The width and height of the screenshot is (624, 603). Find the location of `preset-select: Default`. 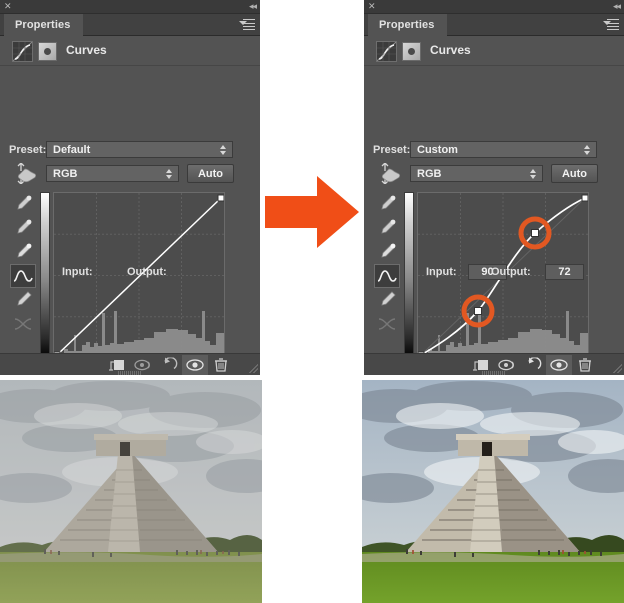

preset-select: Default is located at coordinates (139, 149).